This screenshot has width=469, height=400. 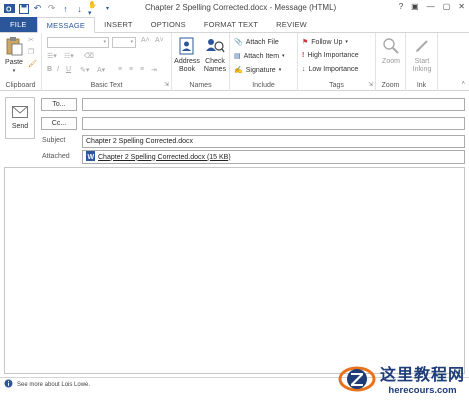 I want to click on start-inking-label-1: Start, so click(x=422, y=61).